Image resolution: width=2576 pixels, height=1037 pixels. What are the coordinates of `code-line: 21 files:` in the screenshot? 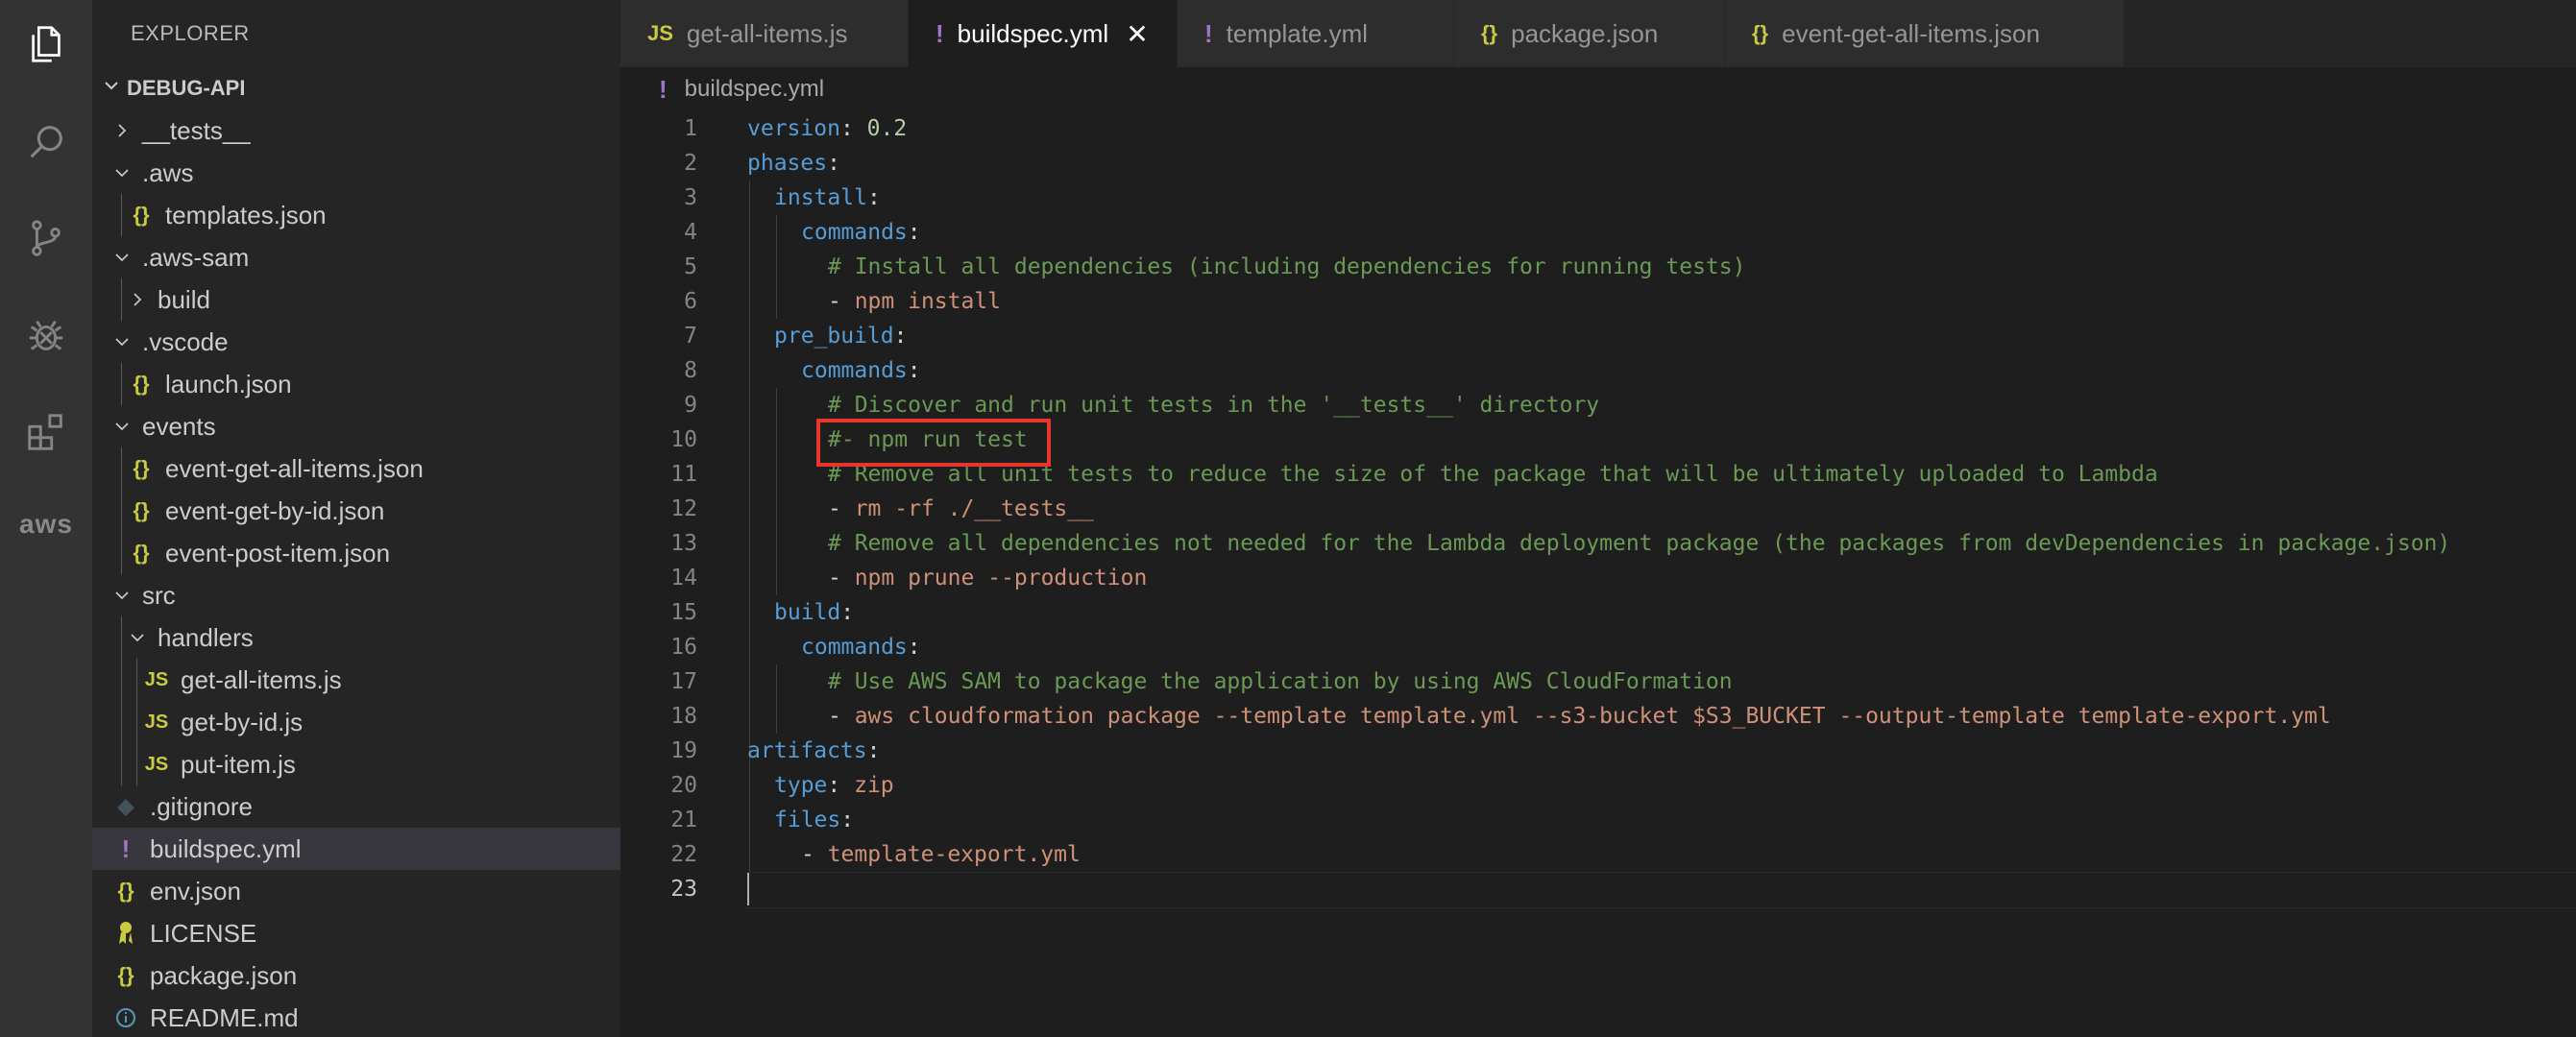 It's located at (1598, 820).